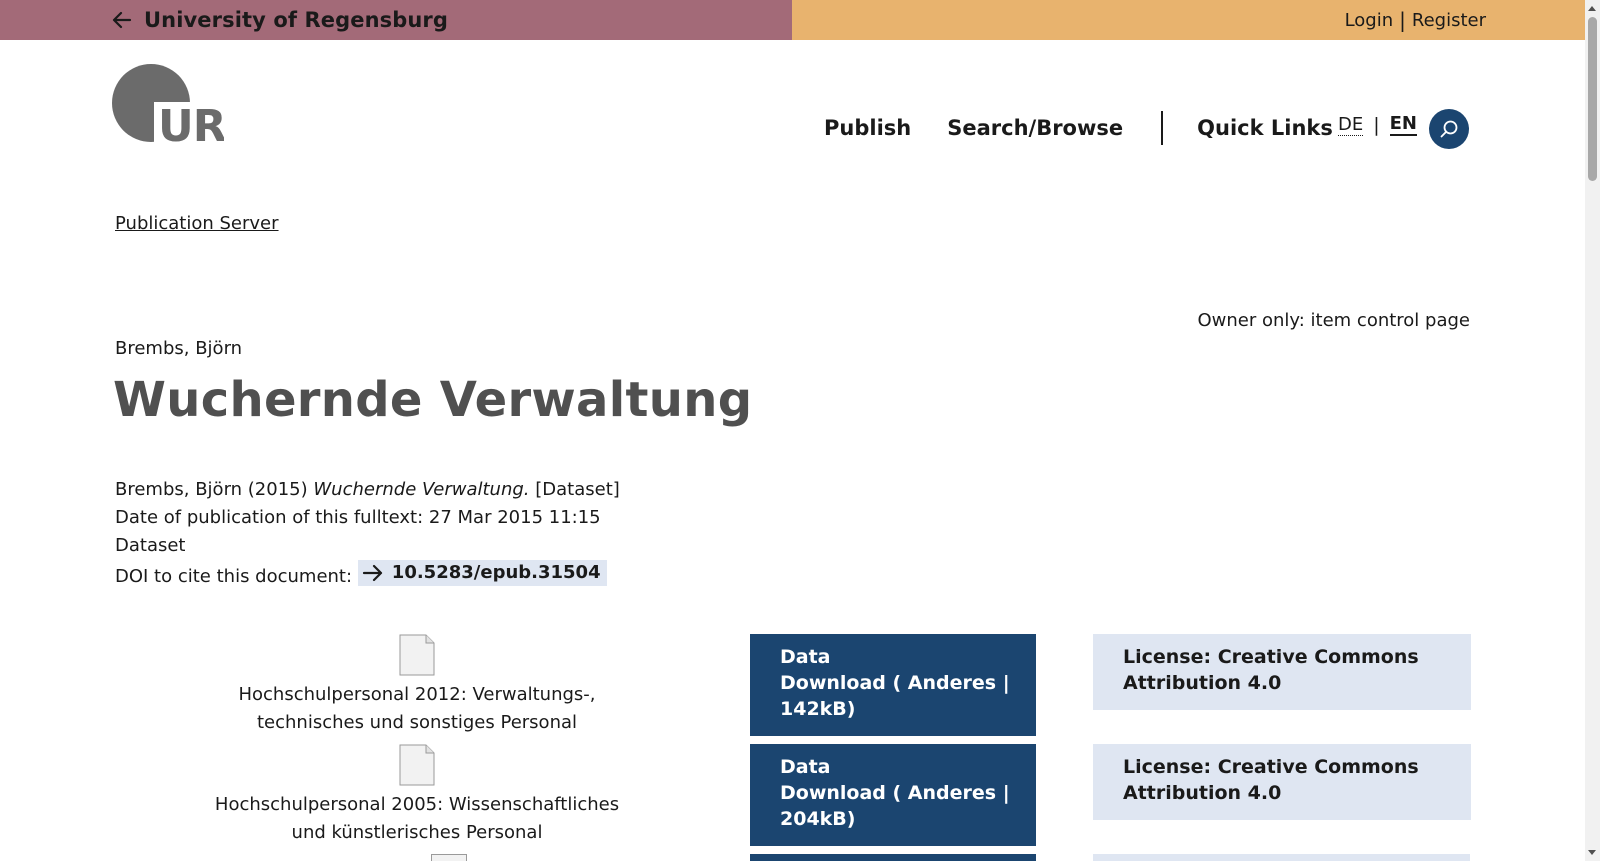 This screenshot has height=861, width=1600. I want to click on scrollbar-thumb, so click(1592, 99).